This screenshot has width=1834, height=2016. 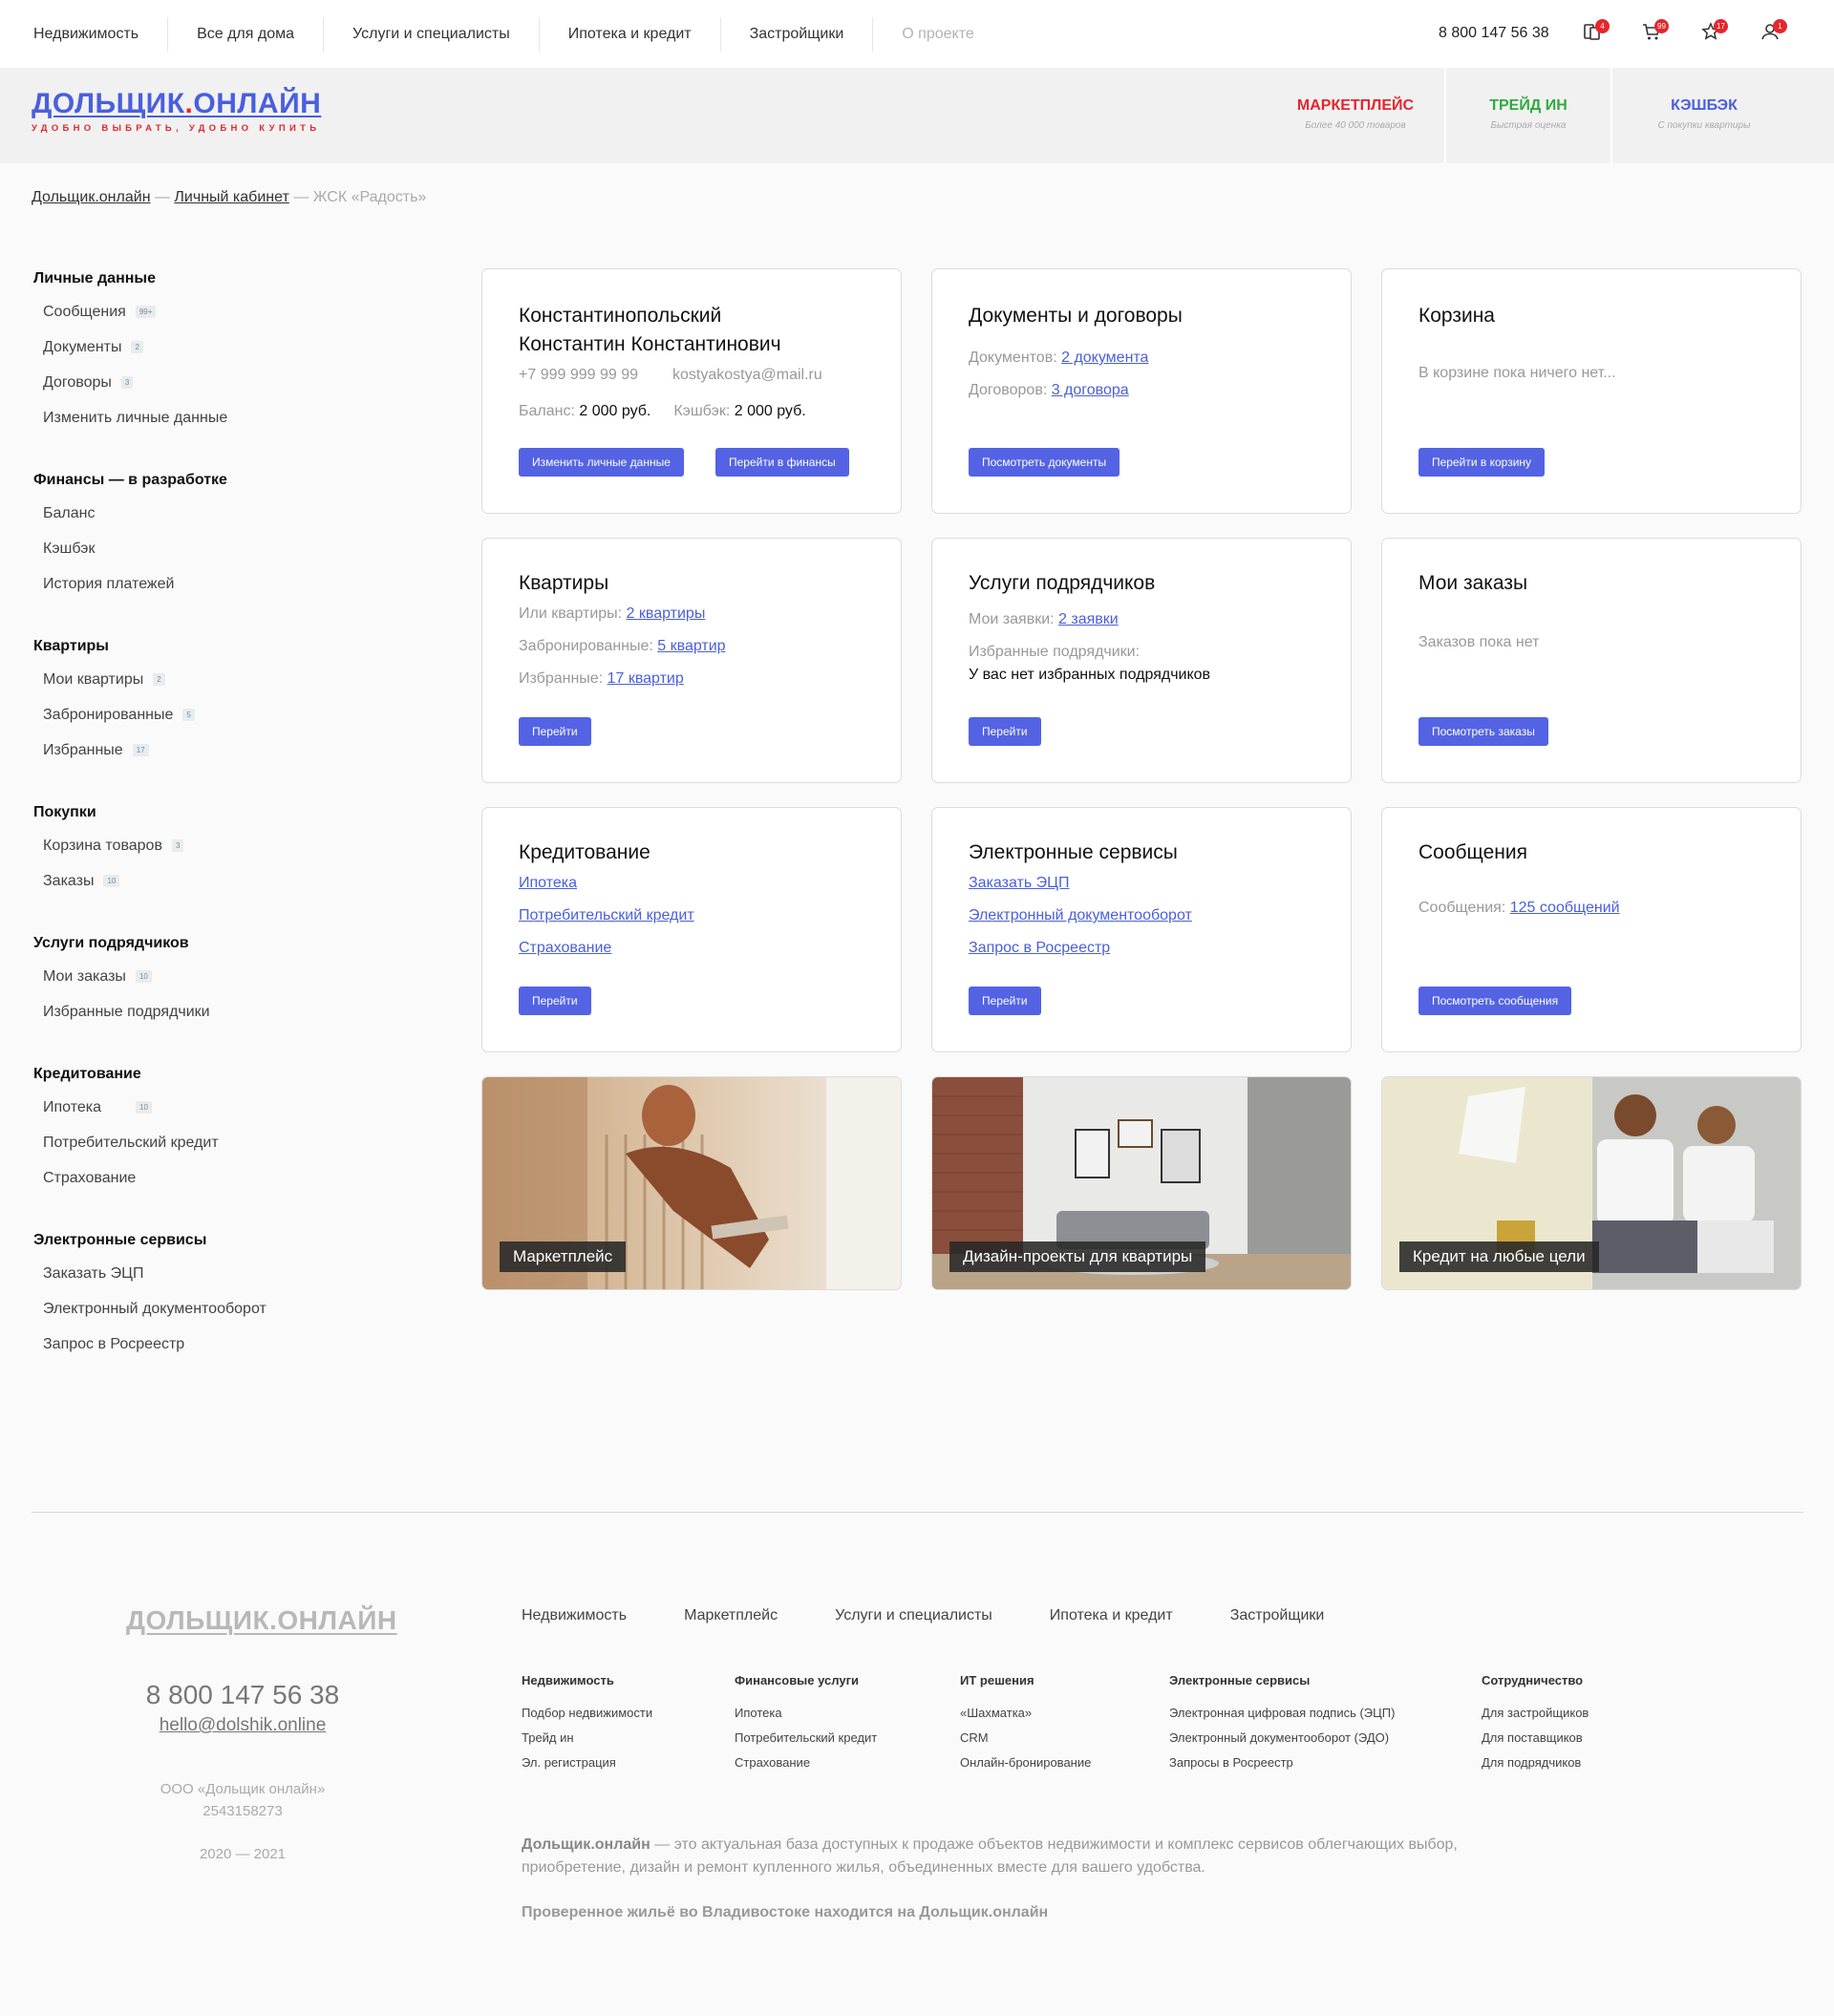 I want to click on breadcrumb-cabinet: Личный кабинет, so click(x=231, y=197).